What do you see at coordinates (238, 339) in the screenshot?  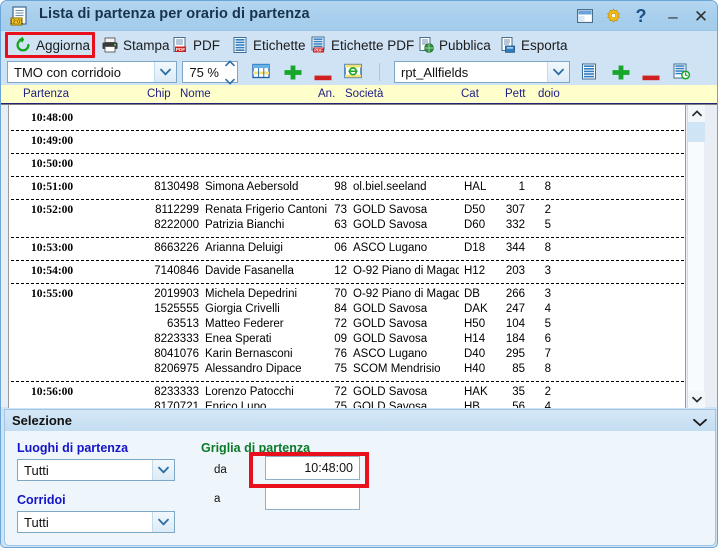 I see `cell-nome: Enea Sperati` at bounding box center [238, 339].